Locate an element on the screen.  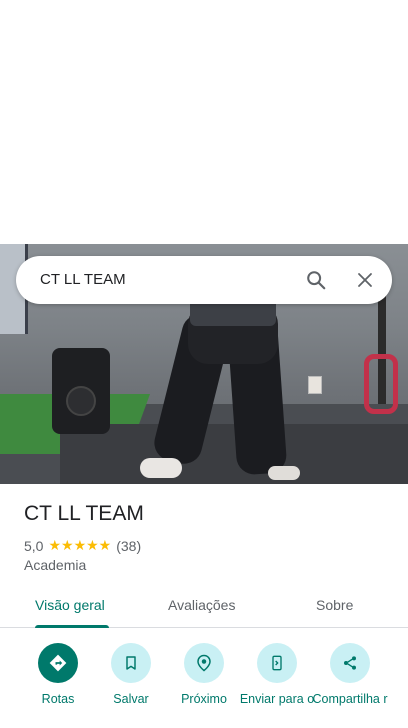
send-to-phone-label: Enviar para o is located at coordinates (277, 699).